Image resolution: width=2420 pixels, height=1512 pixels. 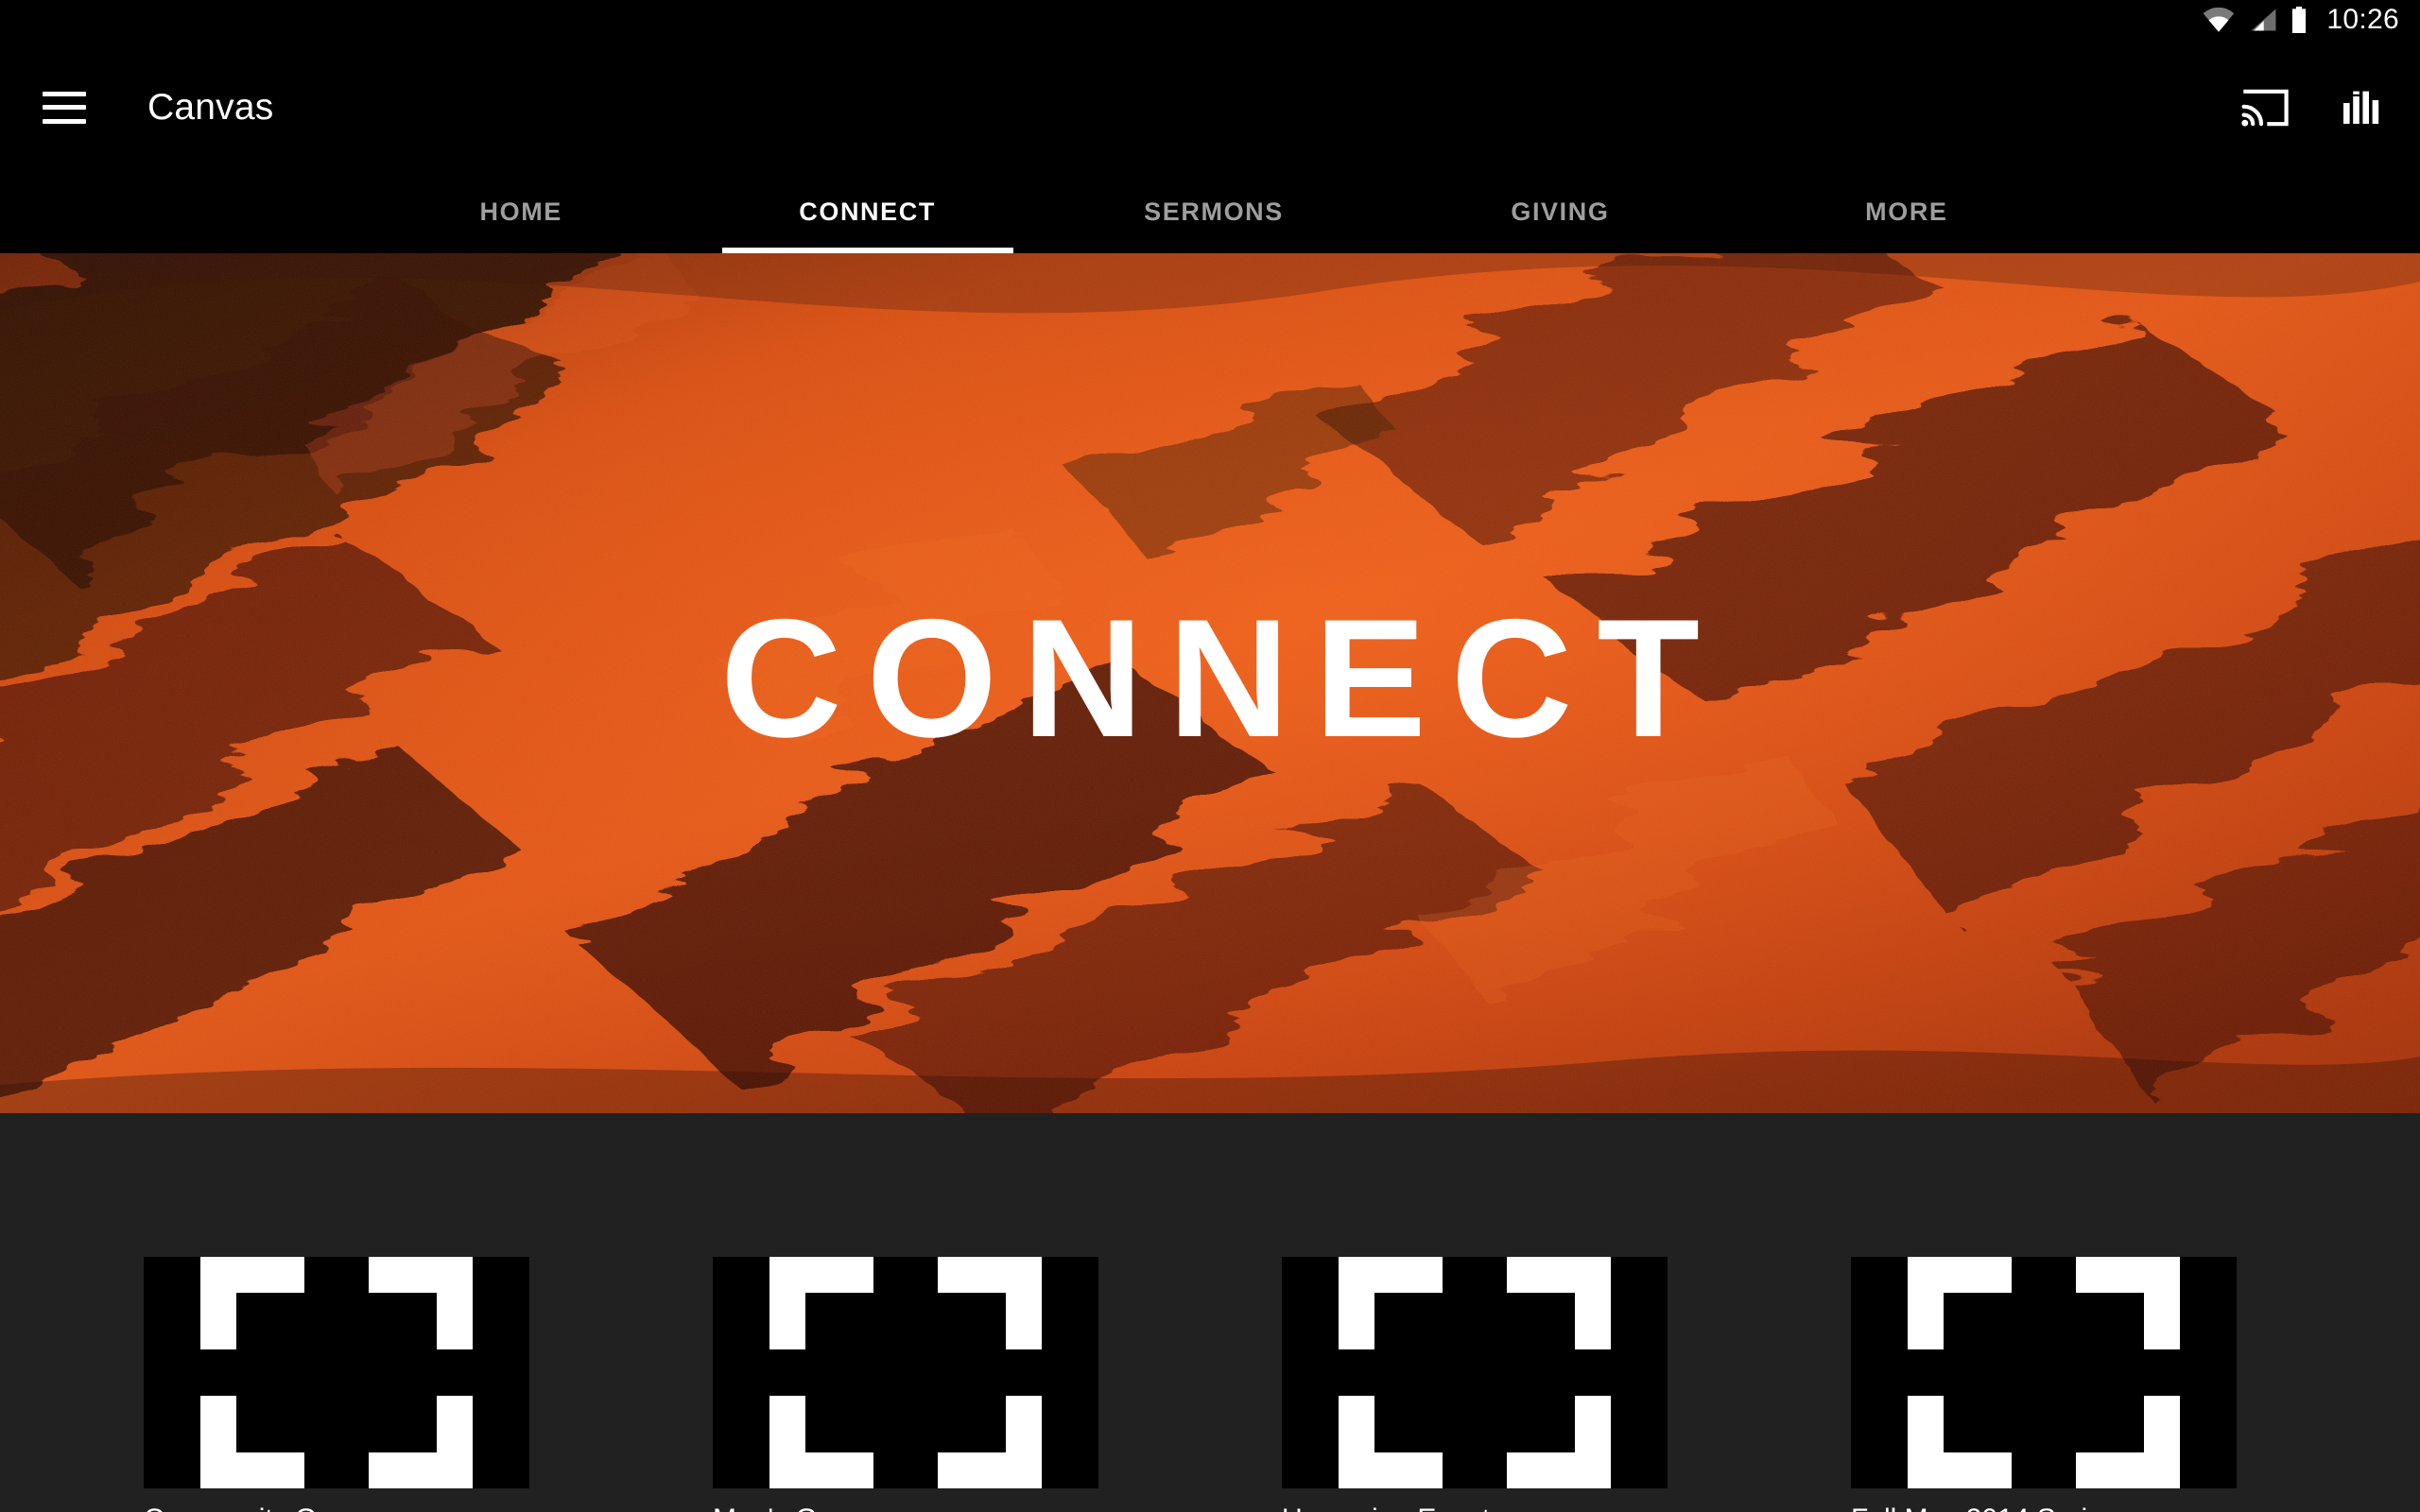 What do you see at coordinates (2299, 20) in the screenshot?
I see `battery-icon` at bounding box center [2299, 20].